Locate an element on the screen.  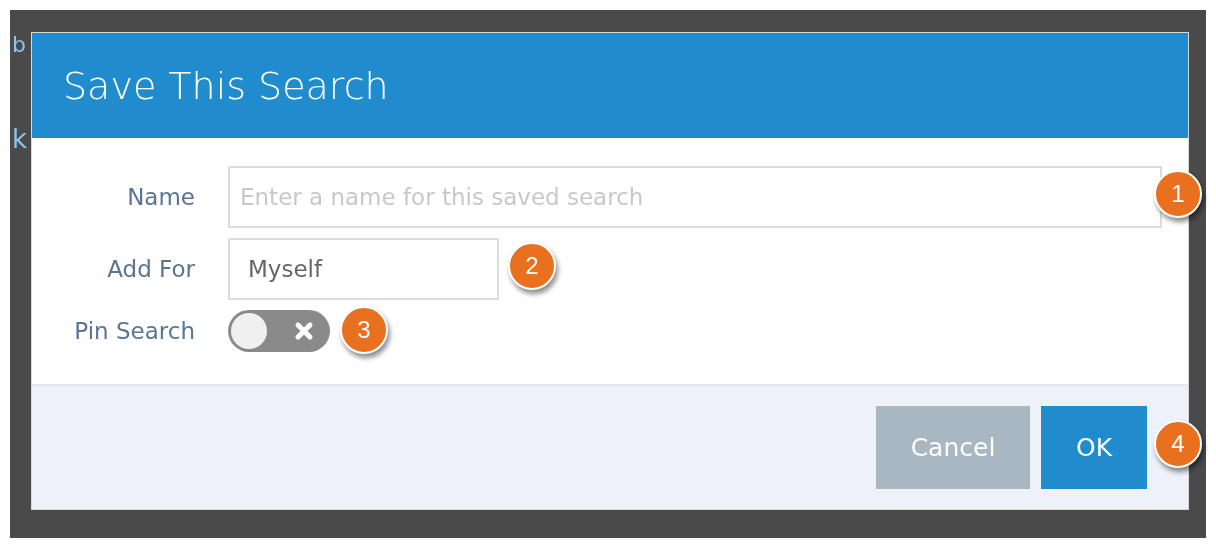
close-icon is located at coordinates (304, 331).